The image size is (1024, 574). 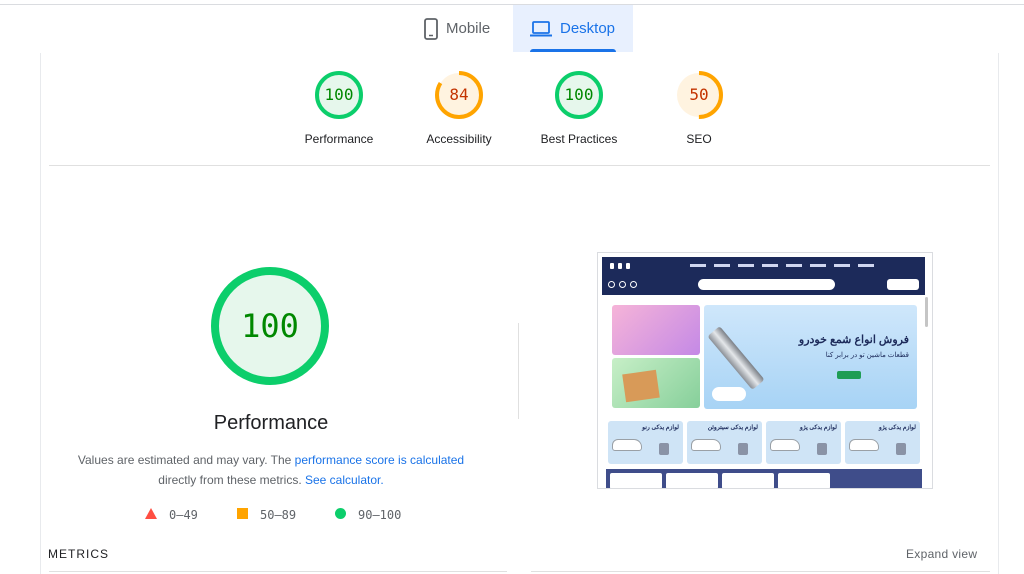 I want to click on metrics-divider-left, so click(x=278, y=571).